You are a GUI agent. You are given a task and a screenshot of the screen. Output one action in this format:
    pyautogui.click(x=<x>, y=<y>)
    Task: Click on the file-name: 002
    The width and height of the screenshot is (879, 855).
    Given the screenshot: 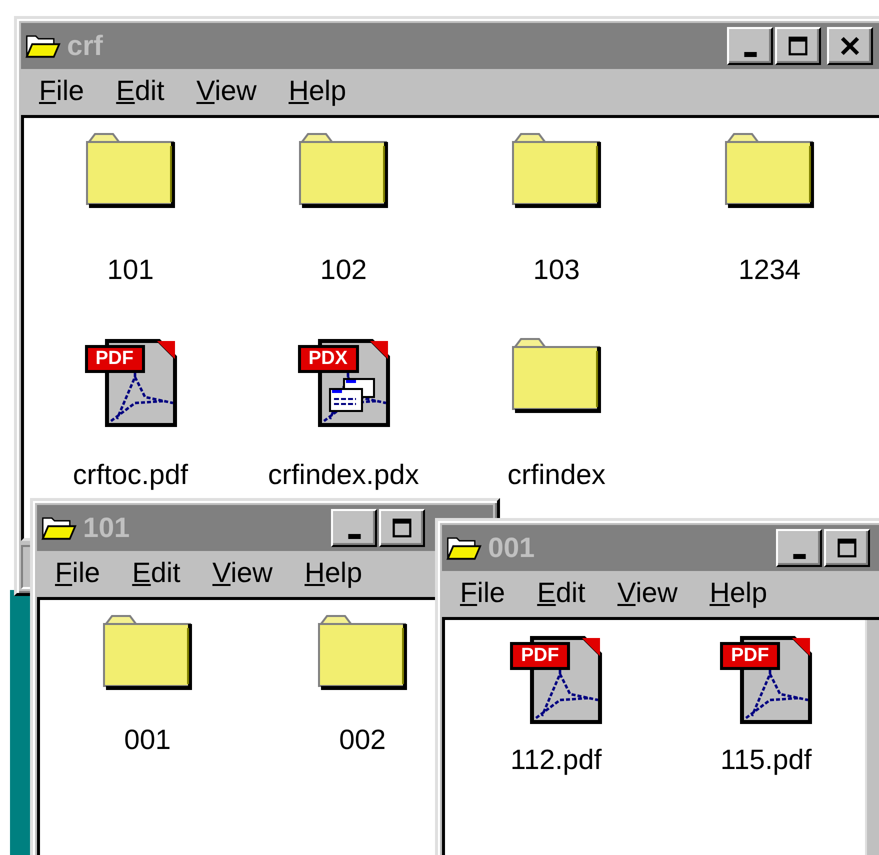 What is the action you would take?
    pyautogui.click(x=362, y=740)
    